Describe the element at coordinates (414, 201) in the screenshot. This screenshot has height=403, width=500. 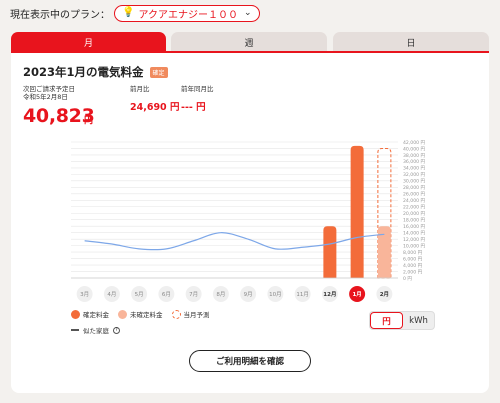
I see `y-tick-label: 24,000 円` at that location.